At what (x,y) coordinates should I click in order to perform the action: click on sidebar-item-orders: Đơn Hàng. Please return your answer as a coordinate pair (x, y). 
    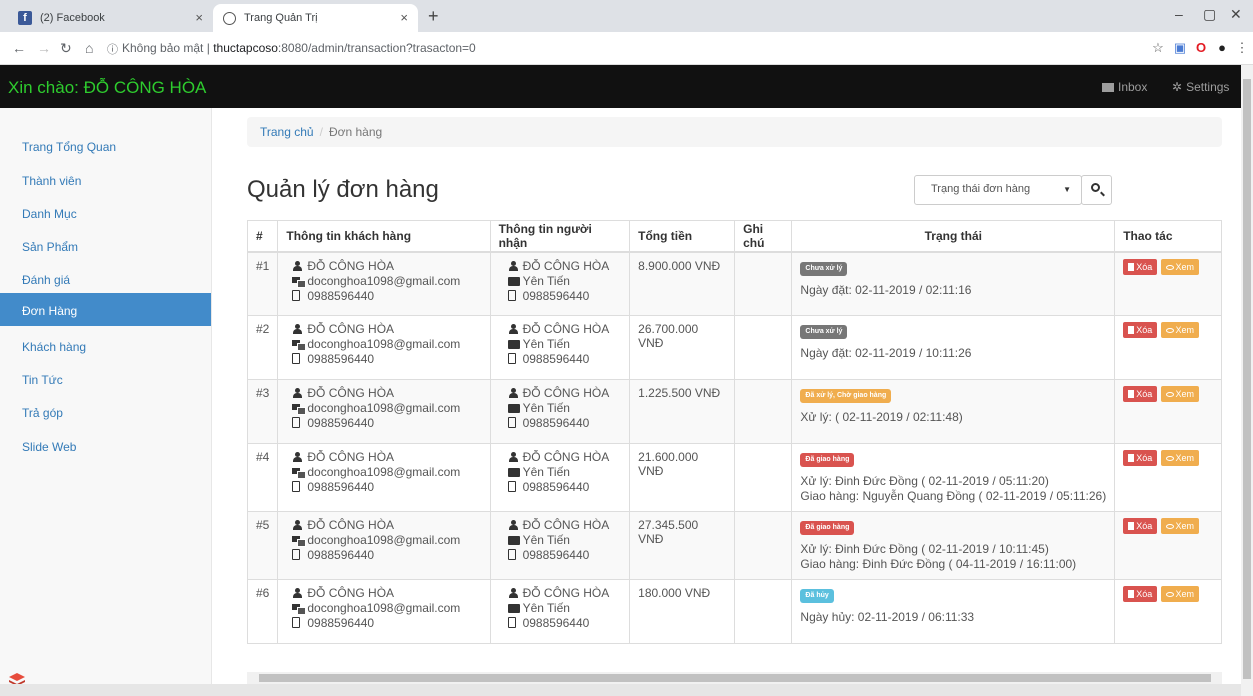
    Looking at the image, I should click on (105, 309).